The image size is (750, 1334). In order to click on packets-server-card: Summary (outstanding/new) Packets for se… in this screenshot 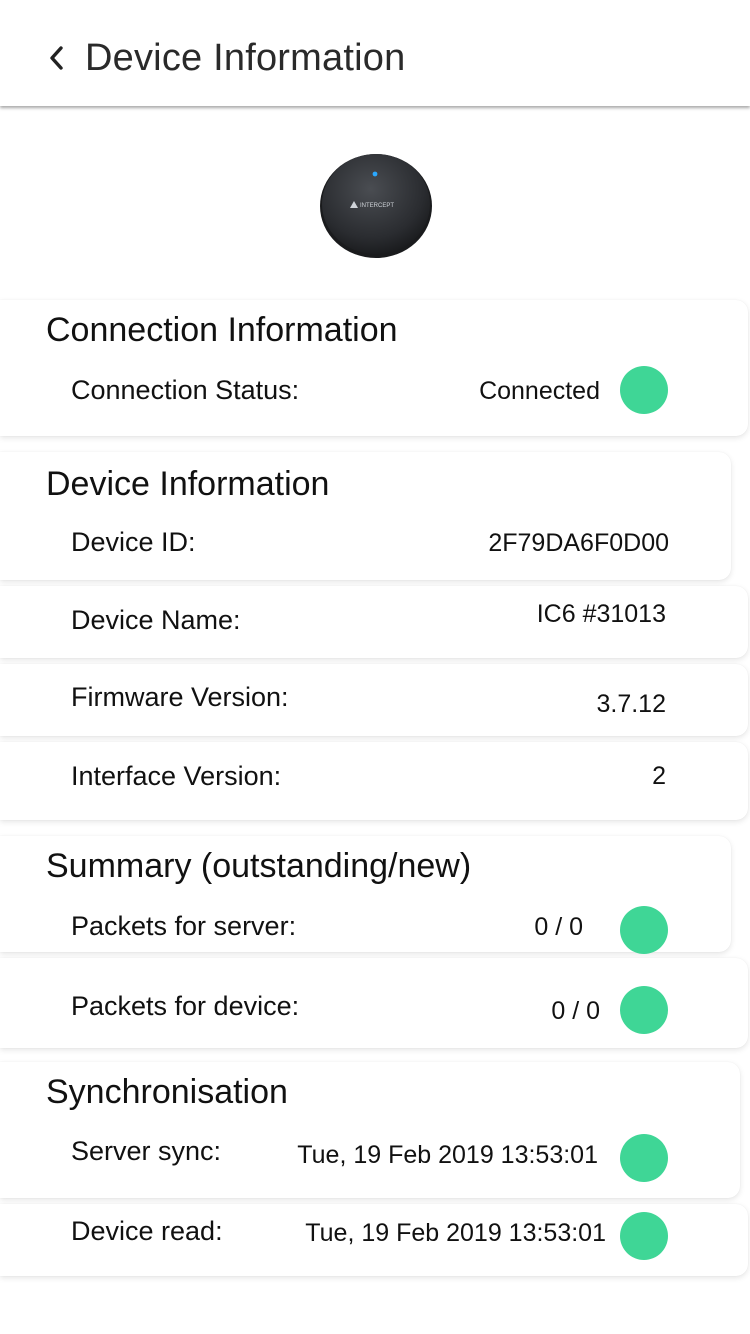, I will do `click(365, 895)`.